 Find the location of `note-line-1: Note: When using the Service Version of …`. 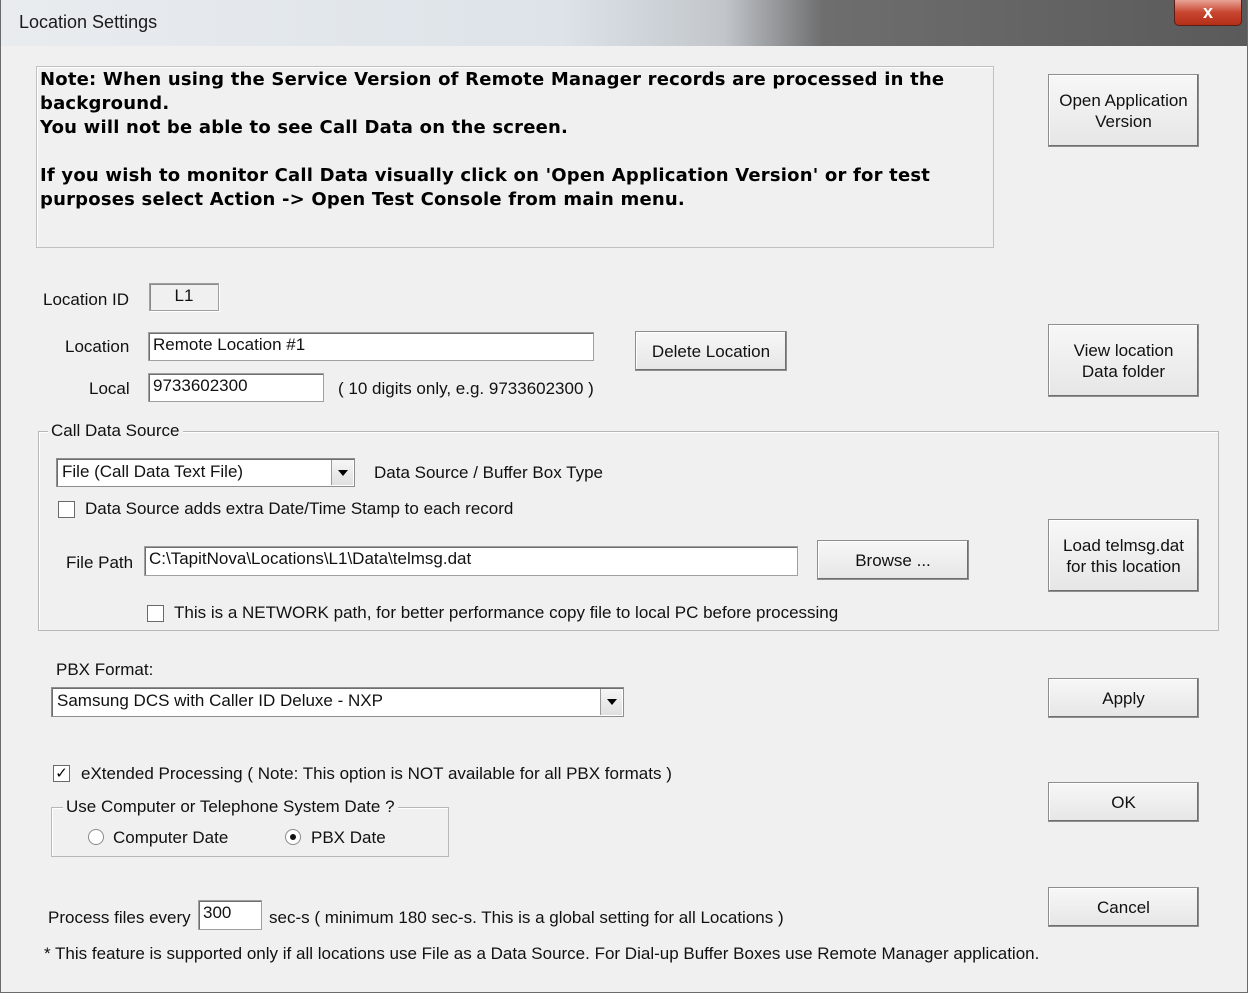

note-line-1: Note: When using the Service Version of … is located at coordinates (492, 79).